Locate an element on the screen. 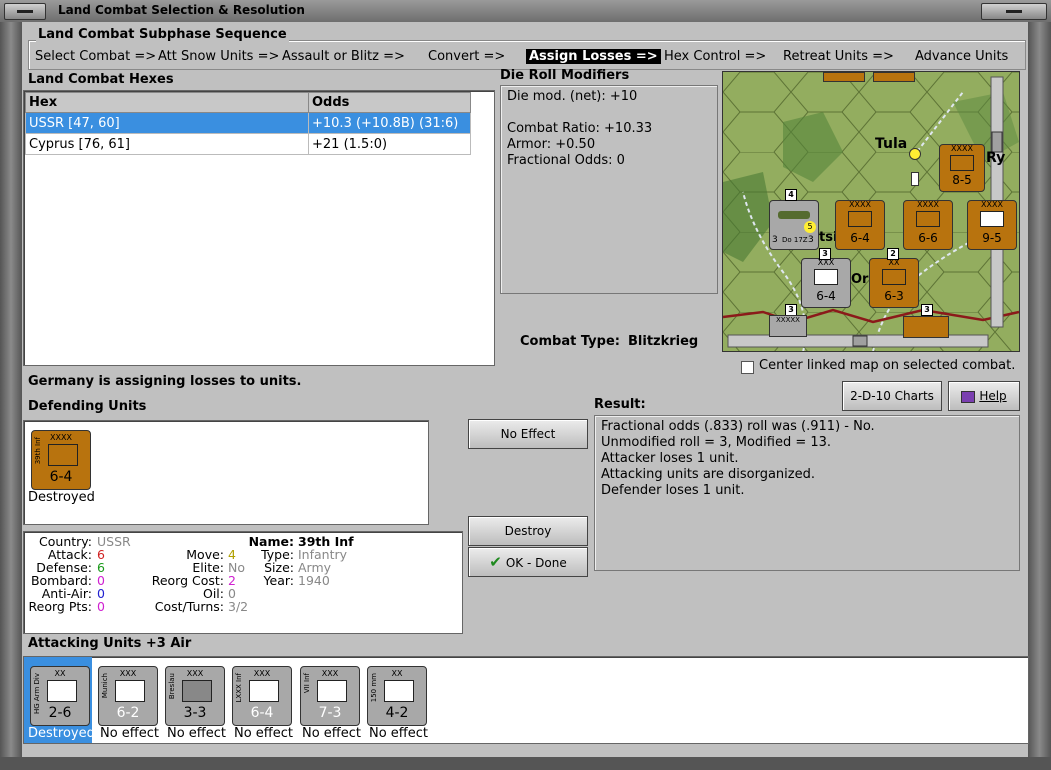  subphase-convert: Convert => is located at coordinates (467, 56).